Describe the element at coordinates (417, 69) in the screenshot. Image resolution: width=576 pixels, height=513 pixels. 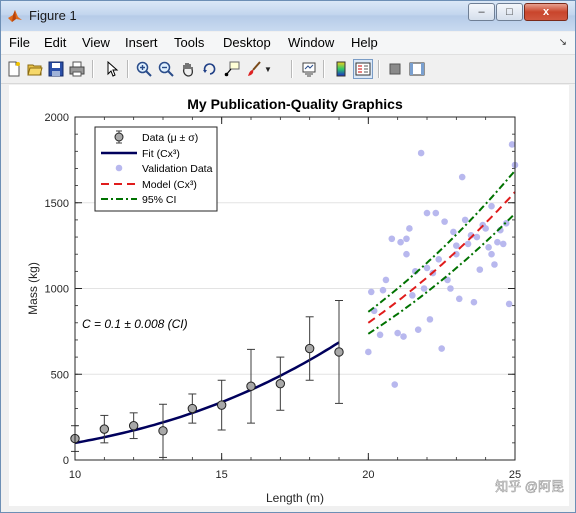
I see `show-plot-tools-button` at that location.